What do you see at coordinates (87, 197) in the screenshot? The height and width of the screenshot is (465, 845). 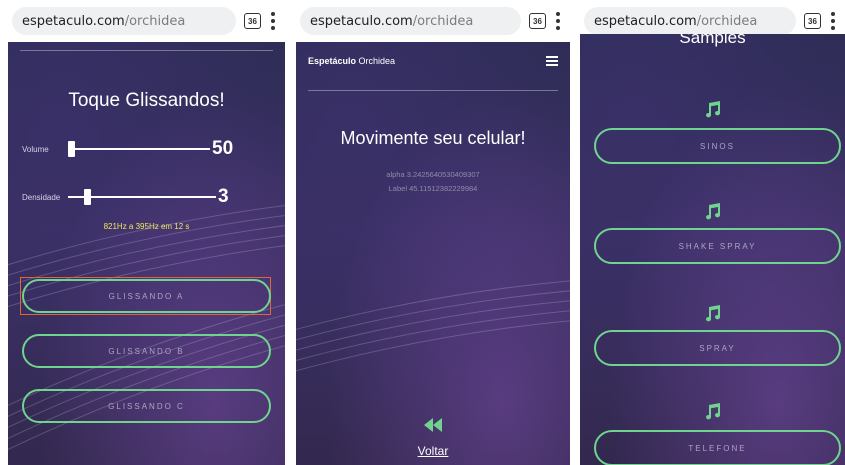 I see `density-slider-thumb` at bounding box center [87, 197].